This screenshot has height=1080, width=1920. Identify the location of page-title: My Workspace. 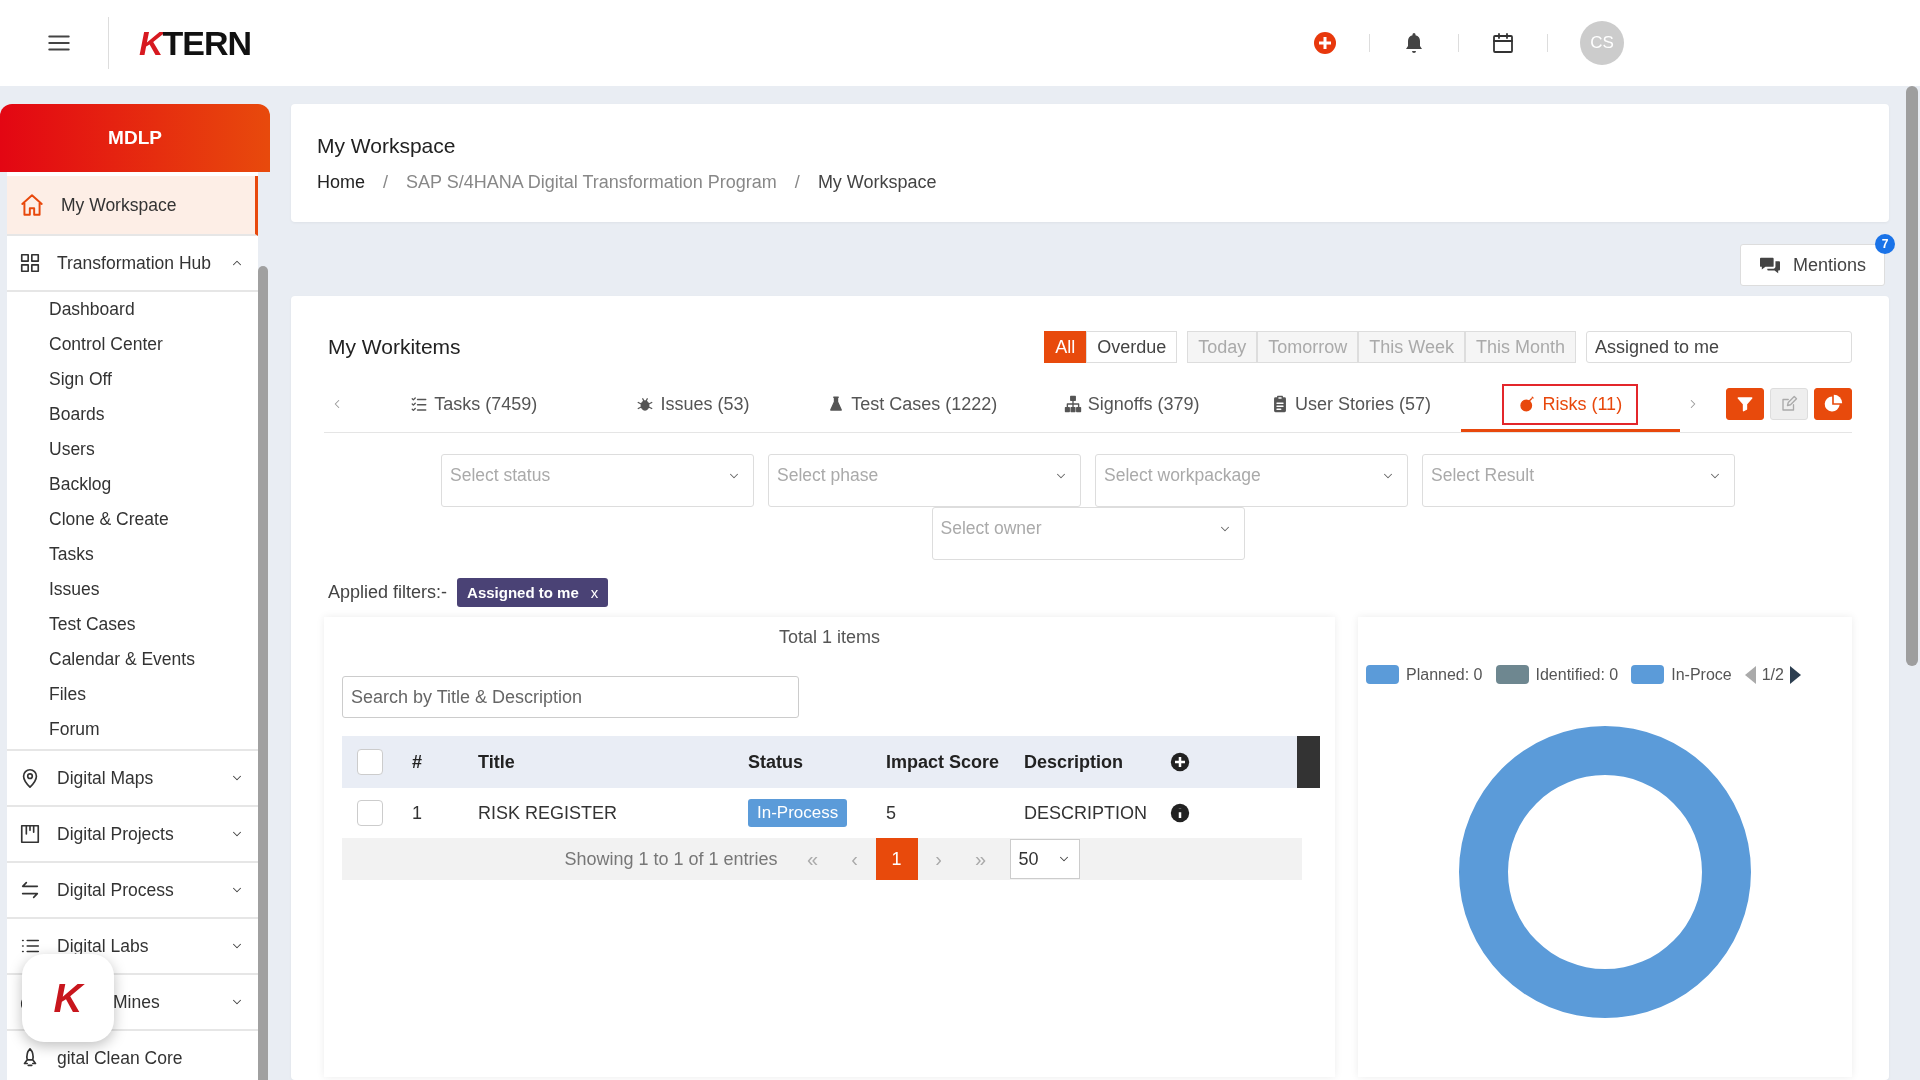
(387, 145).